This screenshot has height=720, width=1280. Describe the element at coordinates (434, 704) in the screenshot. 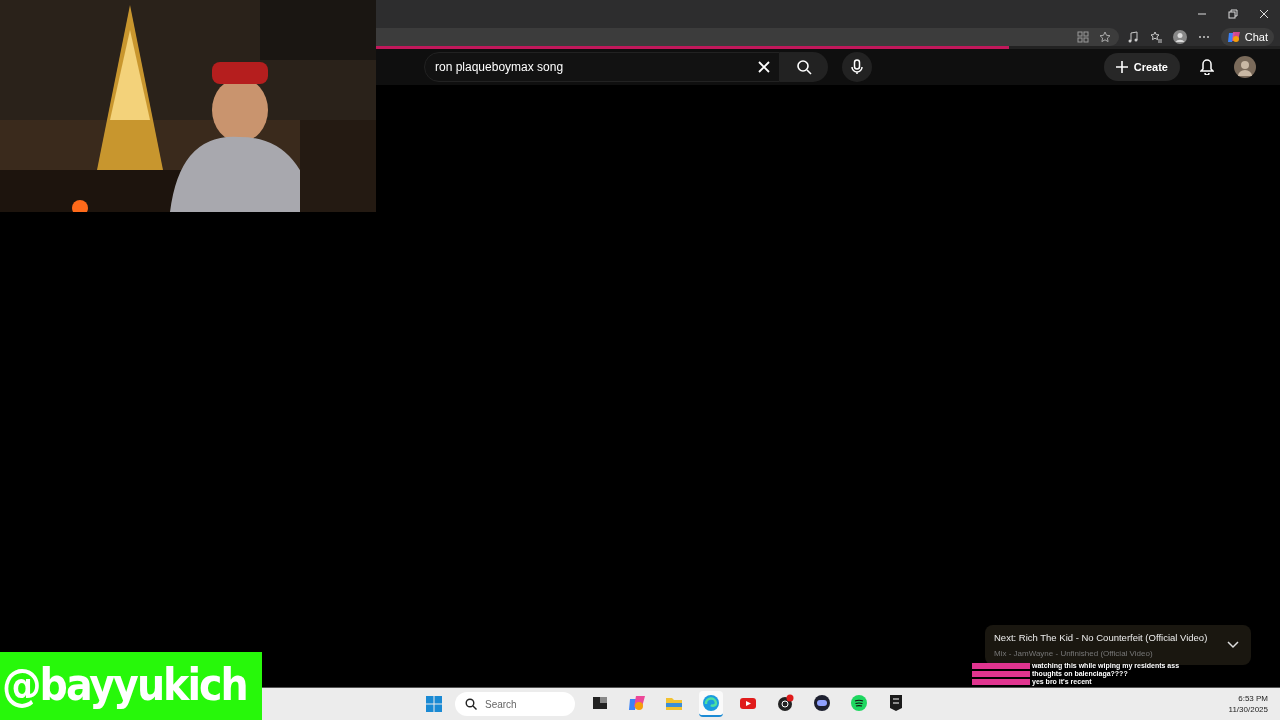

I see `start-icon` at that location.